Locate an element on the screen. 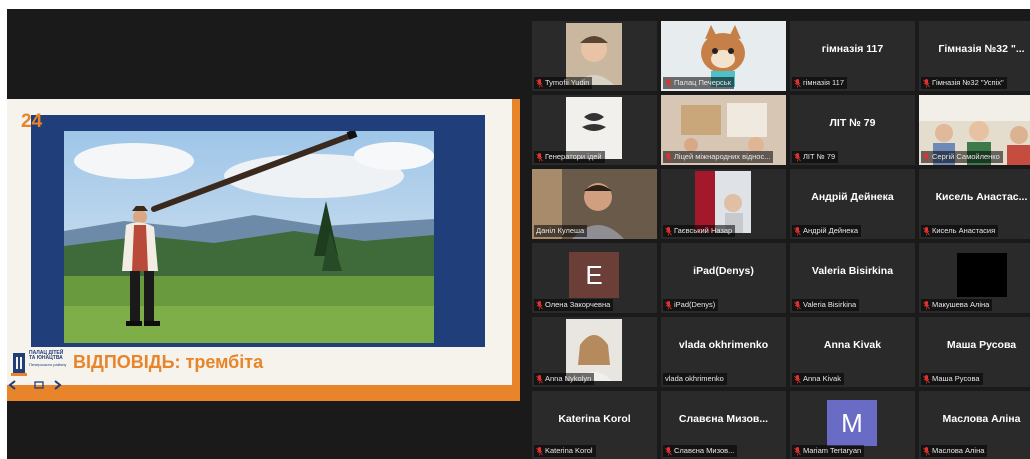  participant-tile: Гімназія №32 "... Гімназія №32 "Успіх" is located at coordinates (974, 56).